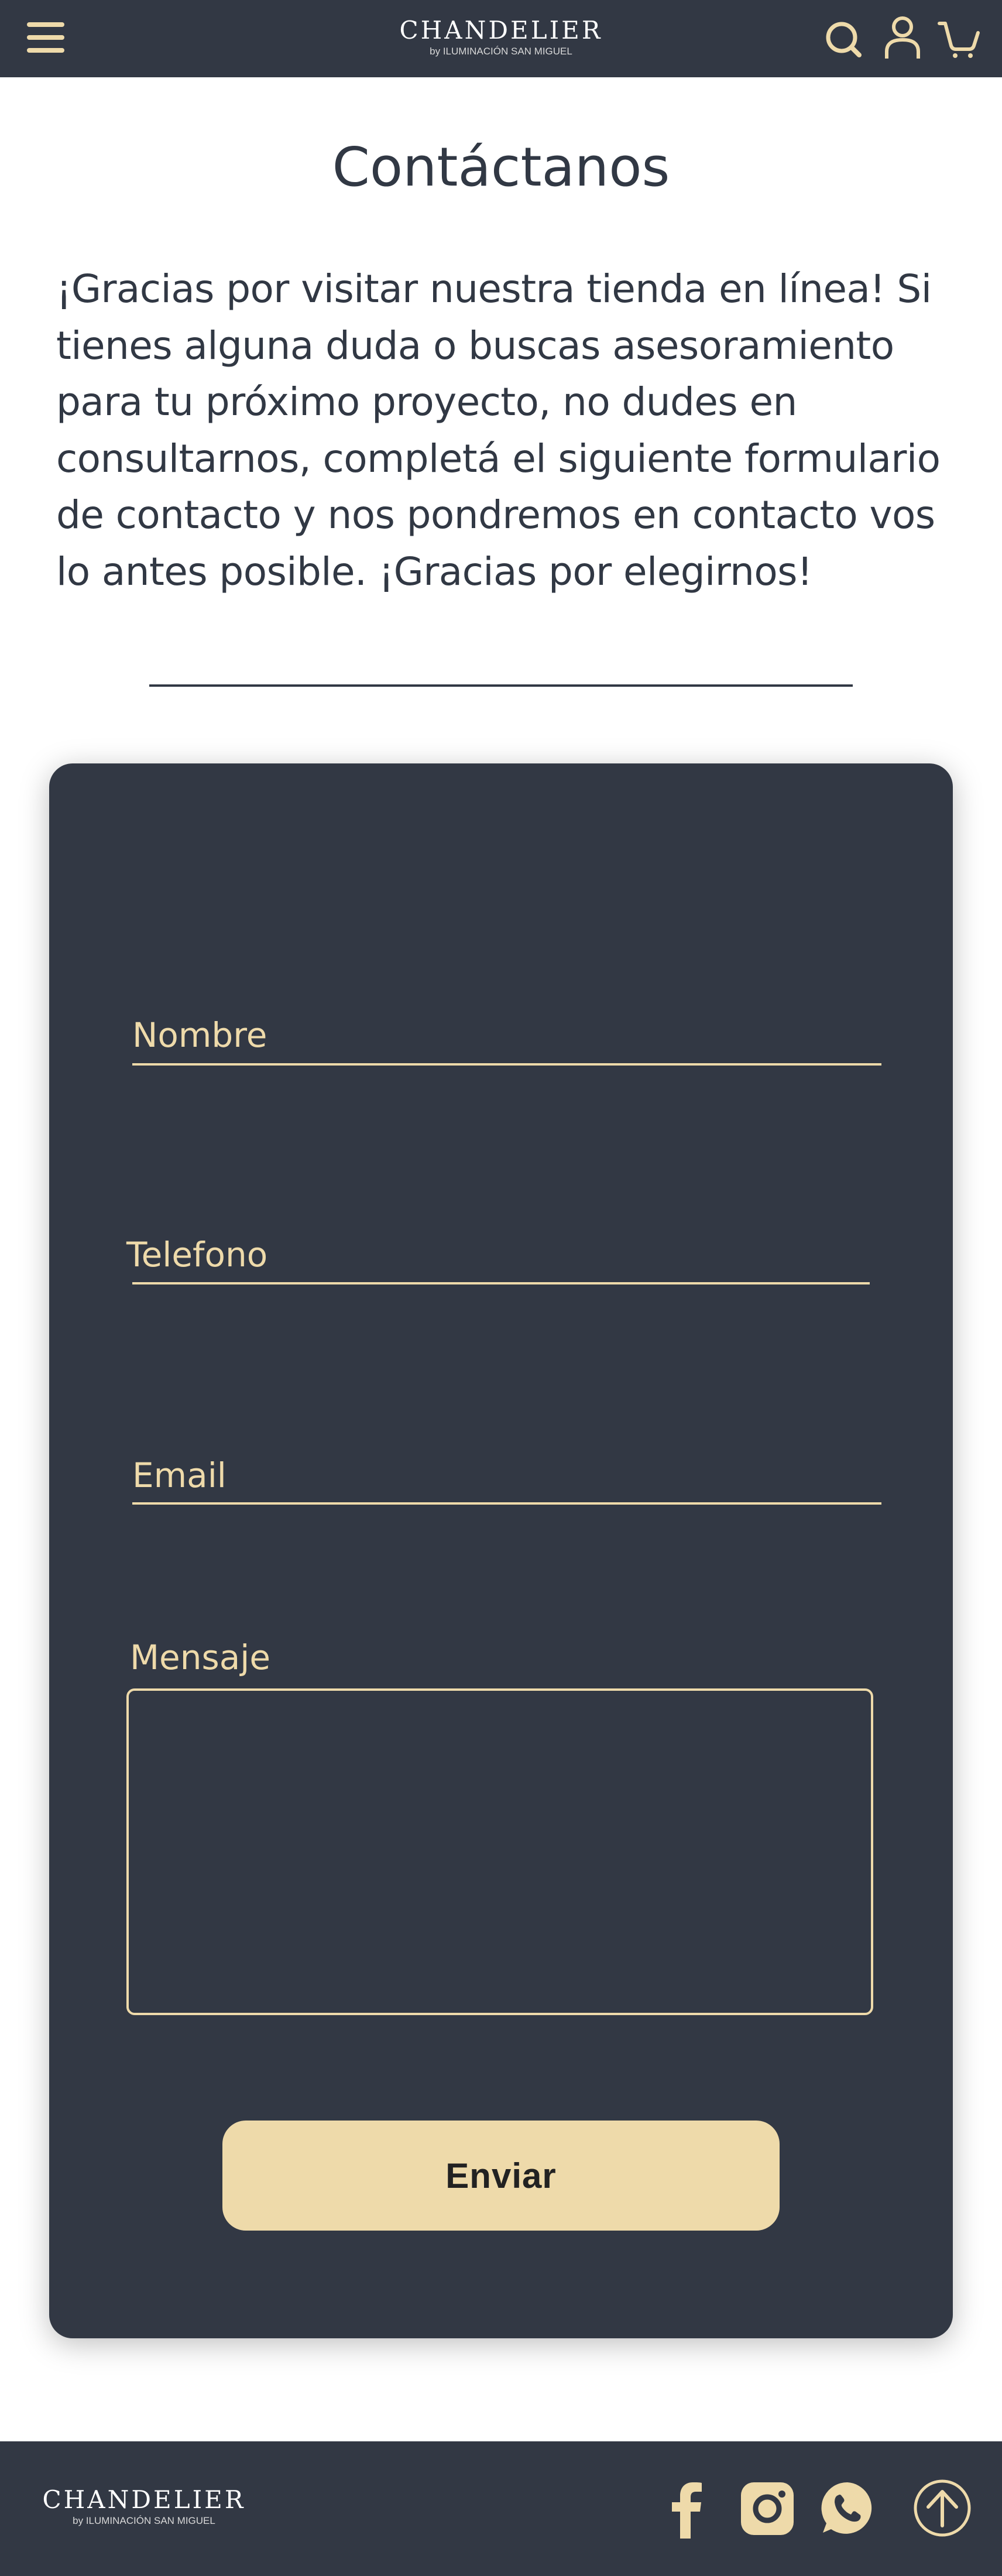  I want to click on submit-button: Enviar, so click(501, 2176).